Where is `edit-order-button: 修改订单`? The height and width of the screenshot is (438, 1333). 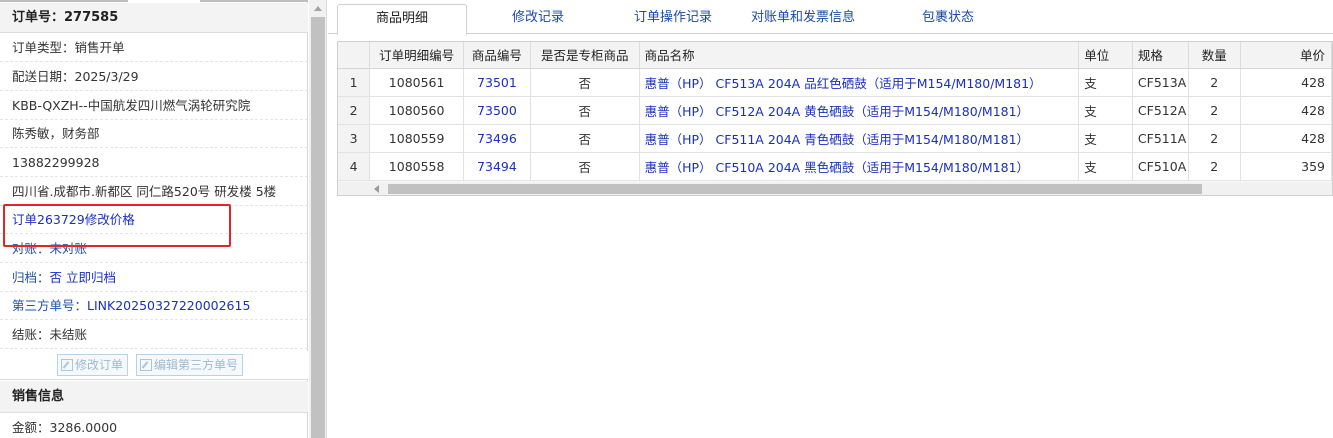 edit-order-button: 修改订单 is located at coordinates (93, 365).